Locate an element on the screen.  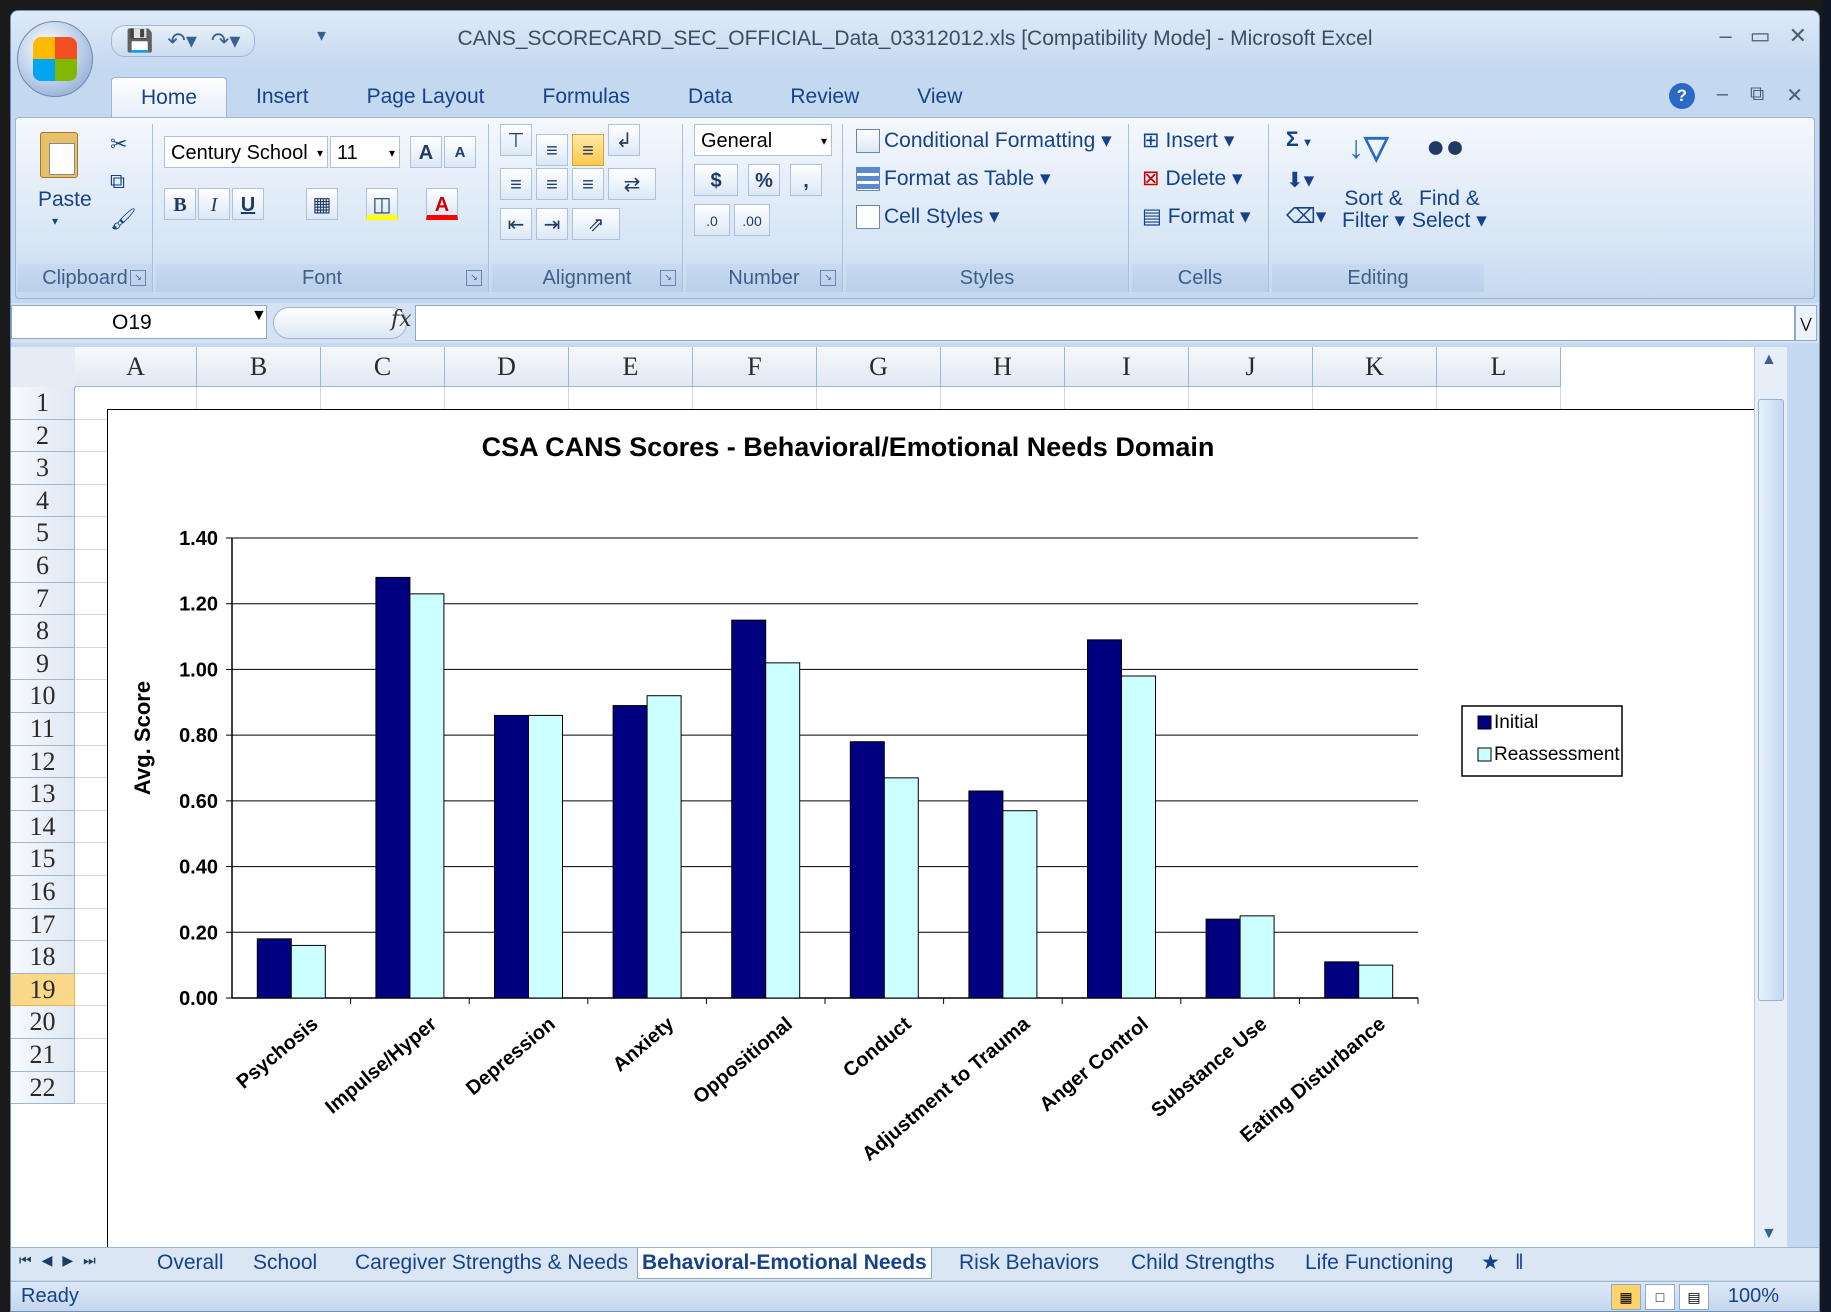
align-bottom-icon: ≡ is located at coordinates (588, 150).